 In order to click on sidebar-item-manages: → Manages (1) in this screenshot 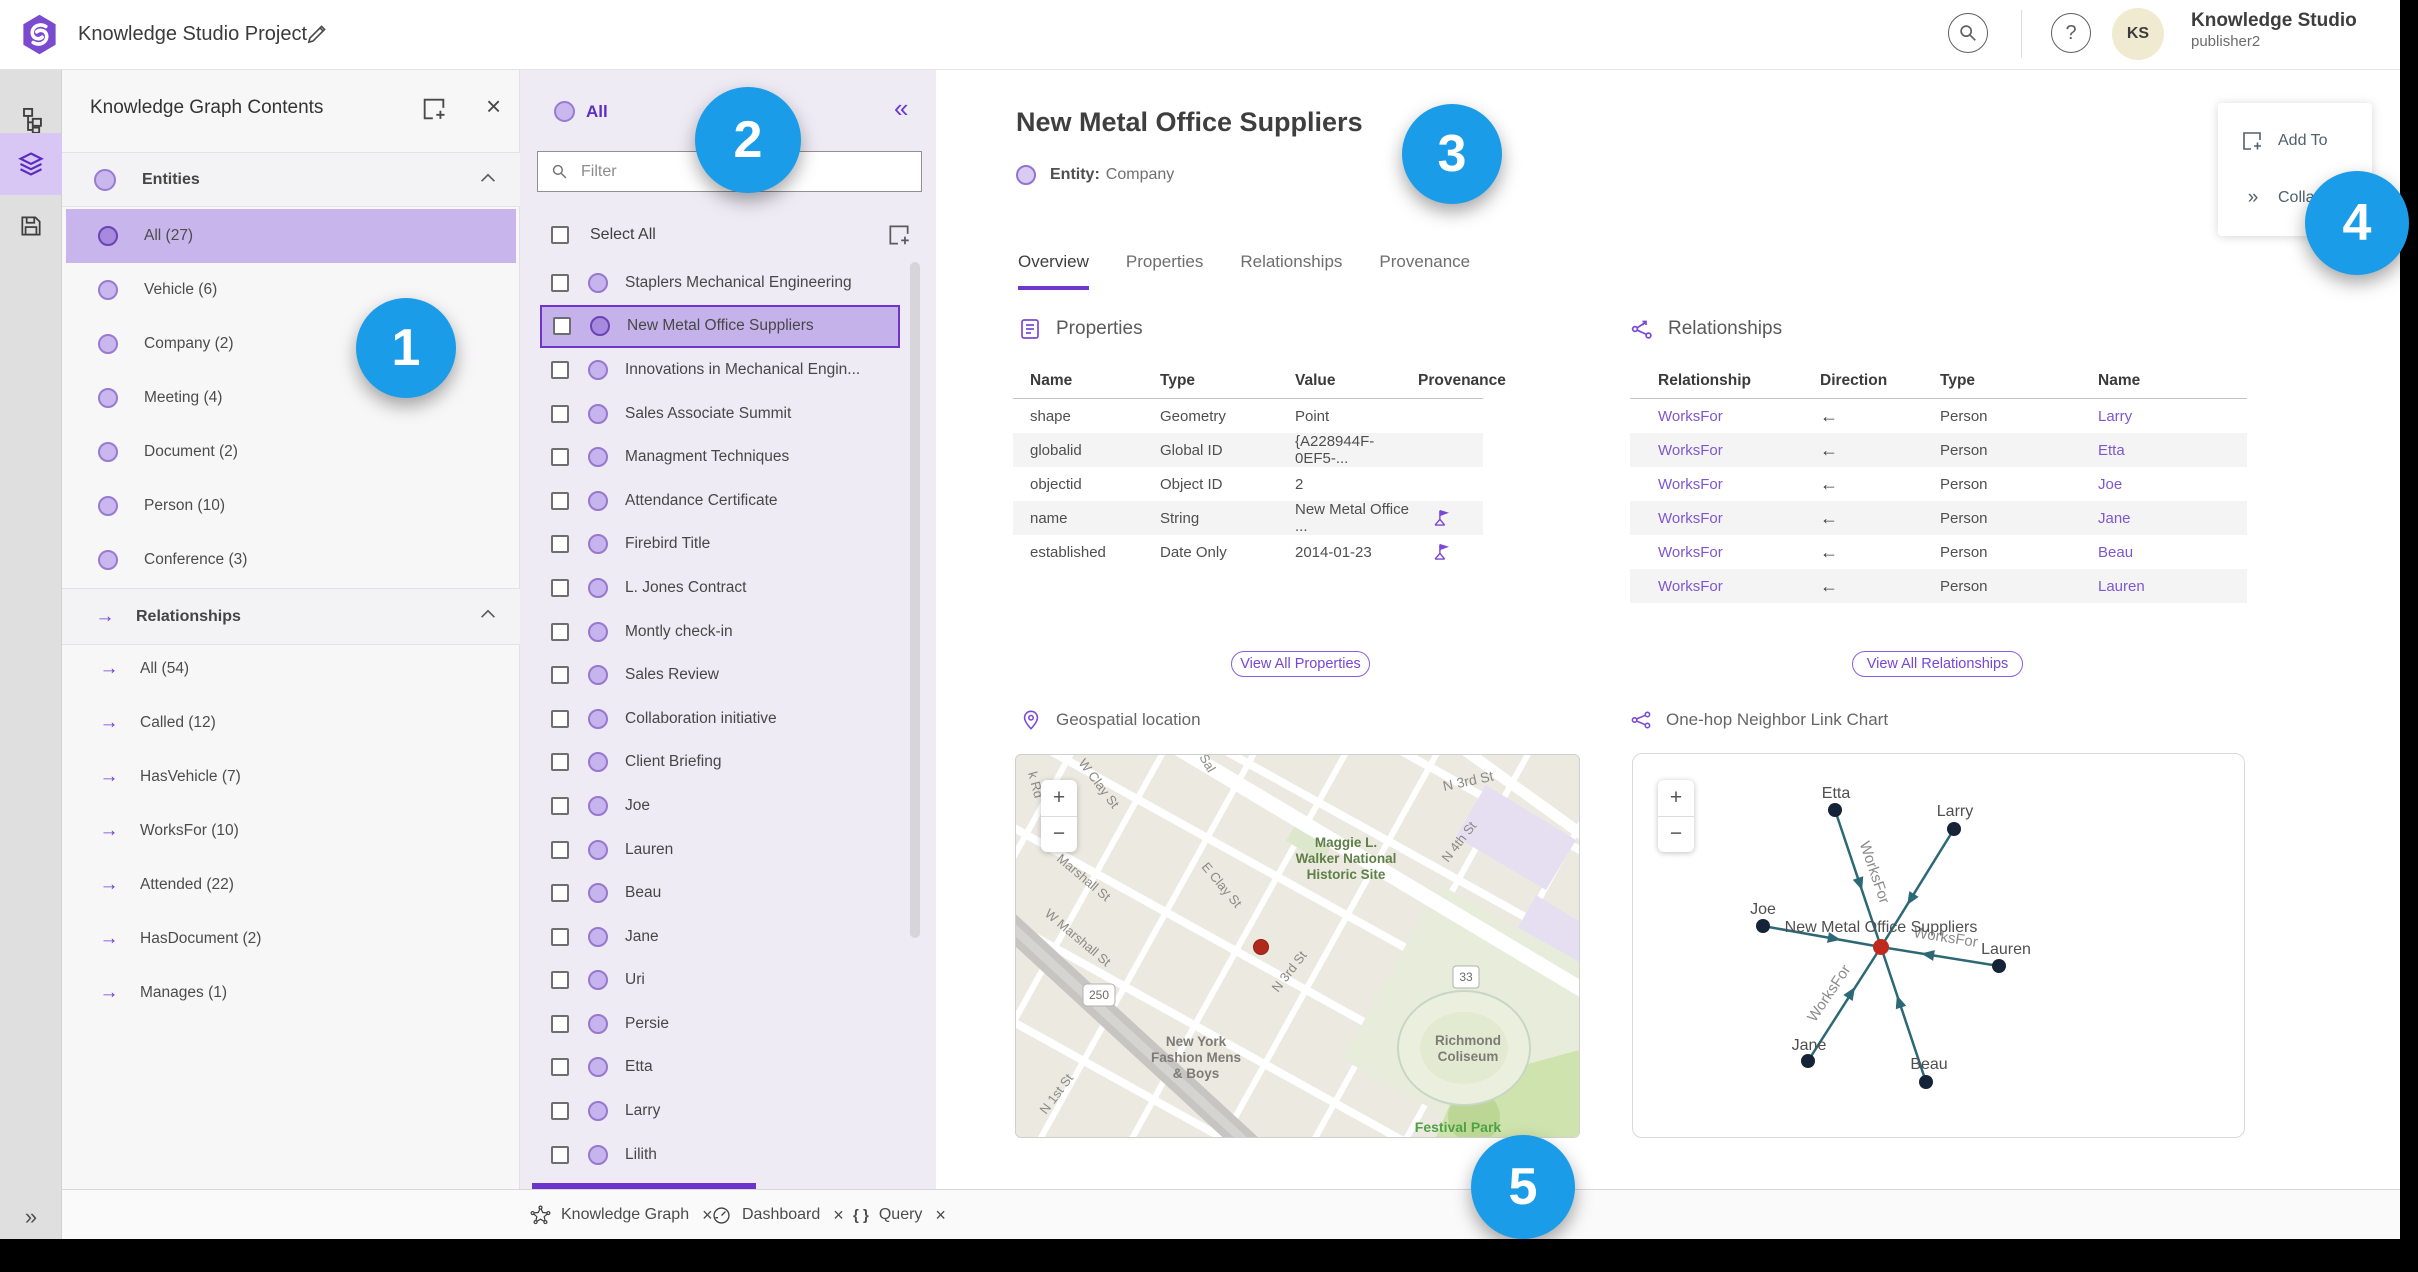, I will do `click(291, 993)`.